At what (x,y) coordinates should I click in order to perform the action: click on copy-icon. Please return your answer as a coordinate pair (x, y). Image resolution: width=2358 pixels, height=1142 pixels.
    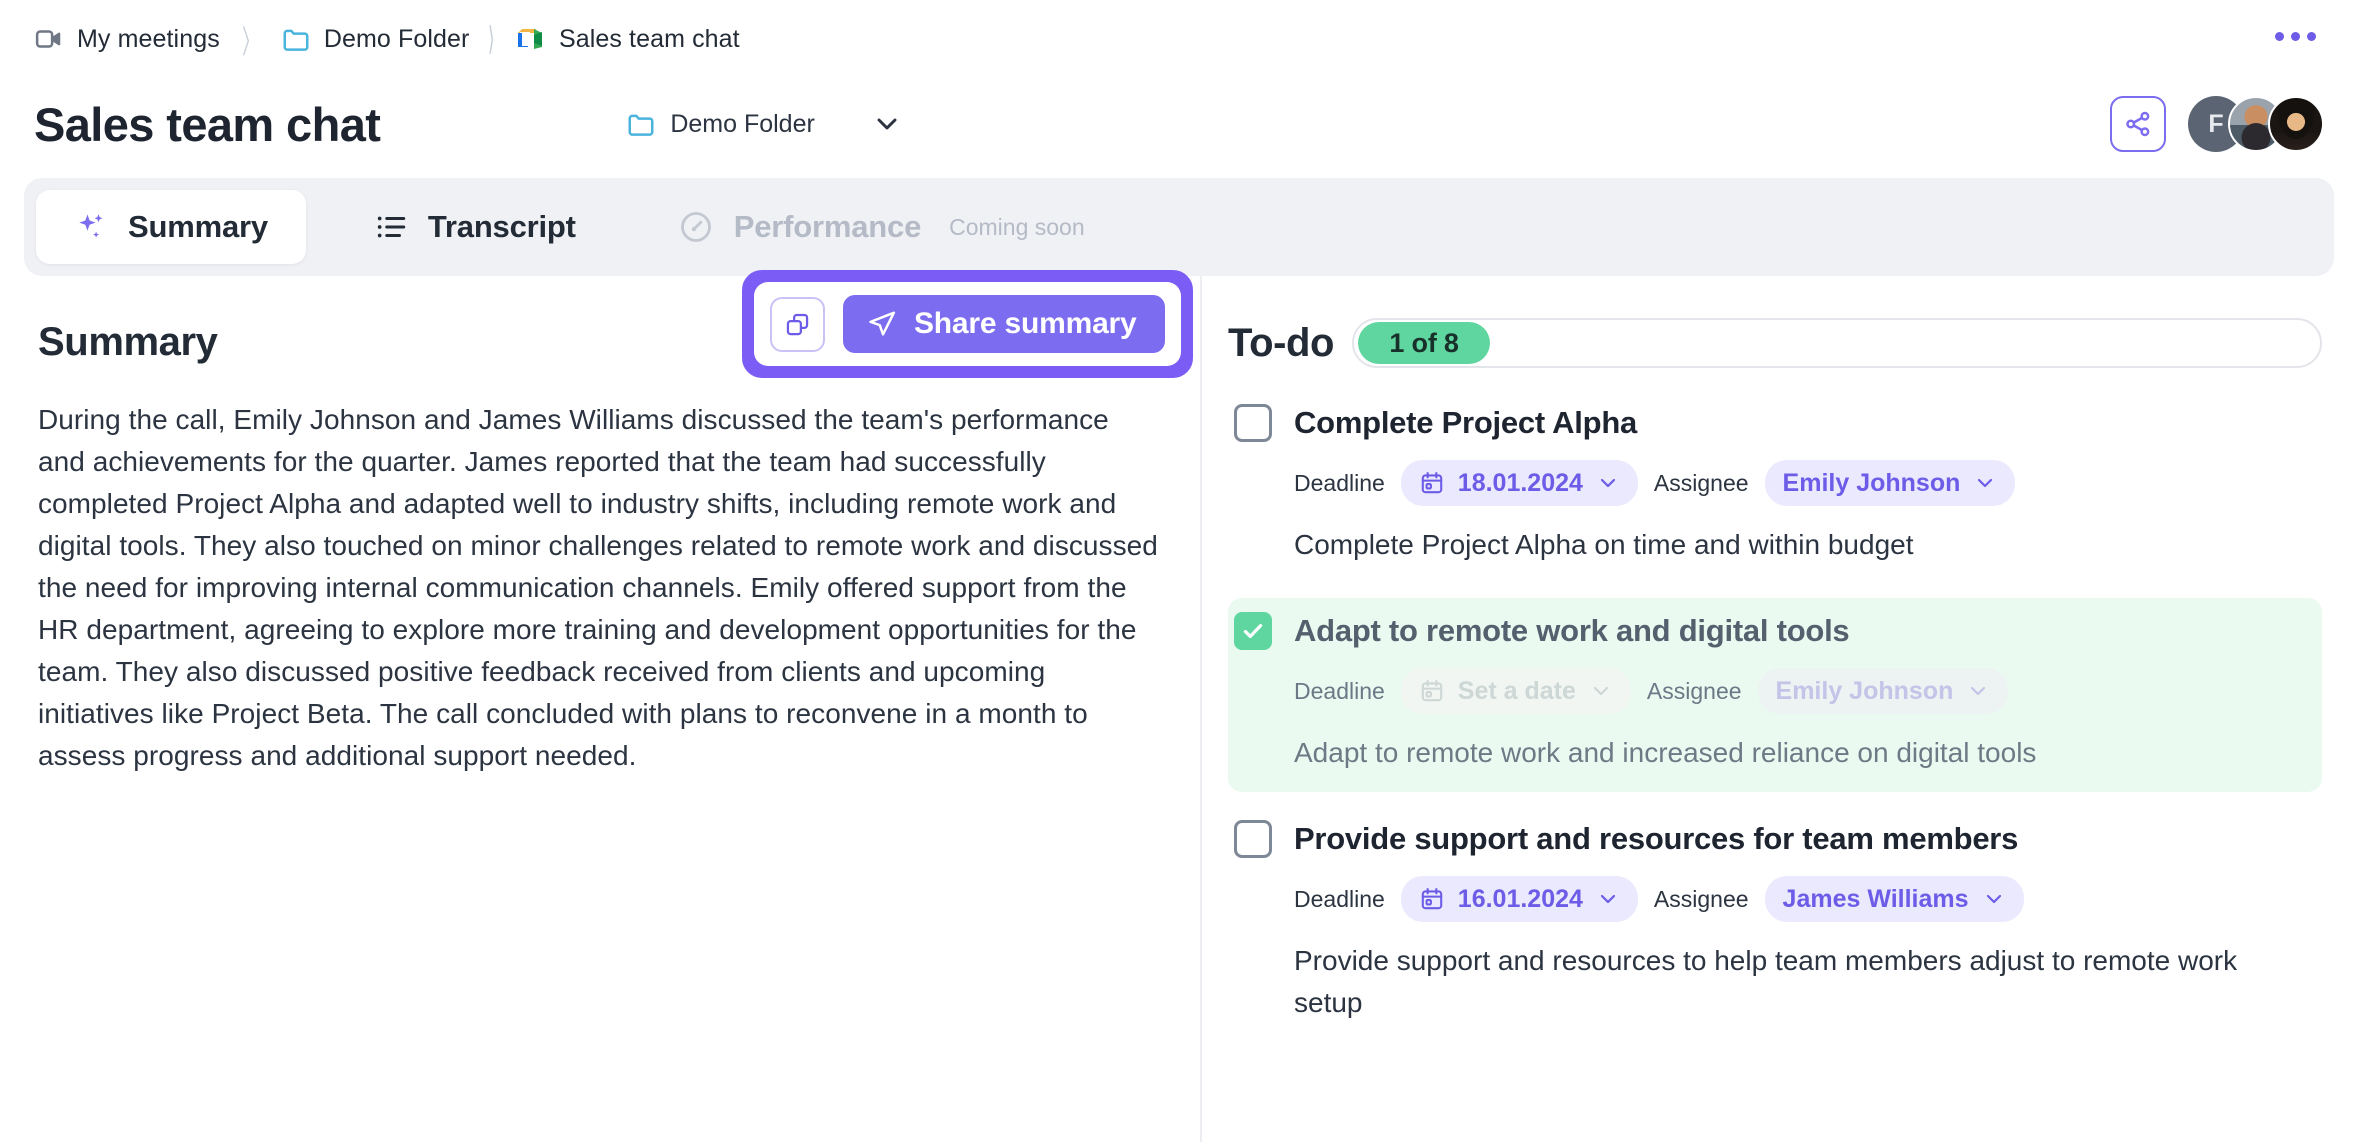
    Looking at the image, I should click on (797, 324).